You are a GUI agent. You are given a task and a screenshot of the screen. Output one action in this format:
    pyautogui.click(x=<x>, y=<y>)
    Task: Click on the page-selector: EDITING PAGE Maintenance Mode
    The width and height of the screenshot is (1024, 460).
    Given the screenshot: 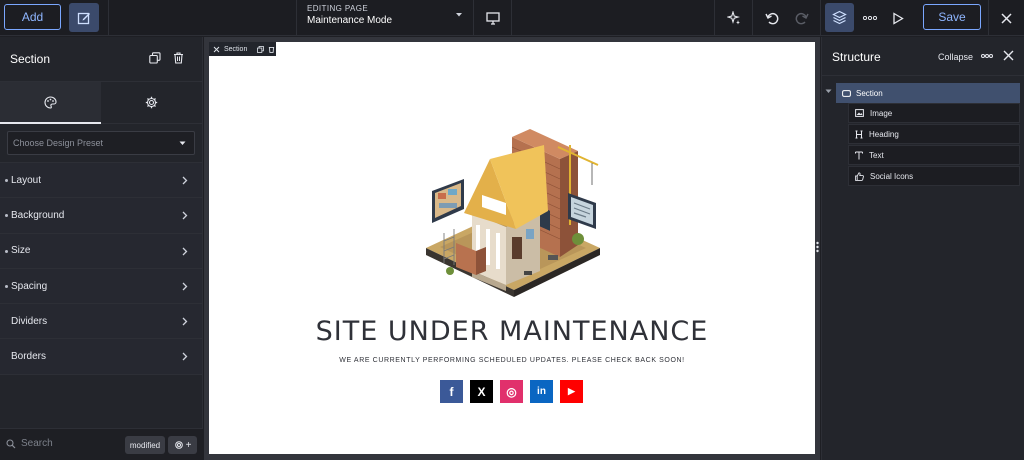 What is the action you would take?
    pyautogui.click(x=385, y=18)
    